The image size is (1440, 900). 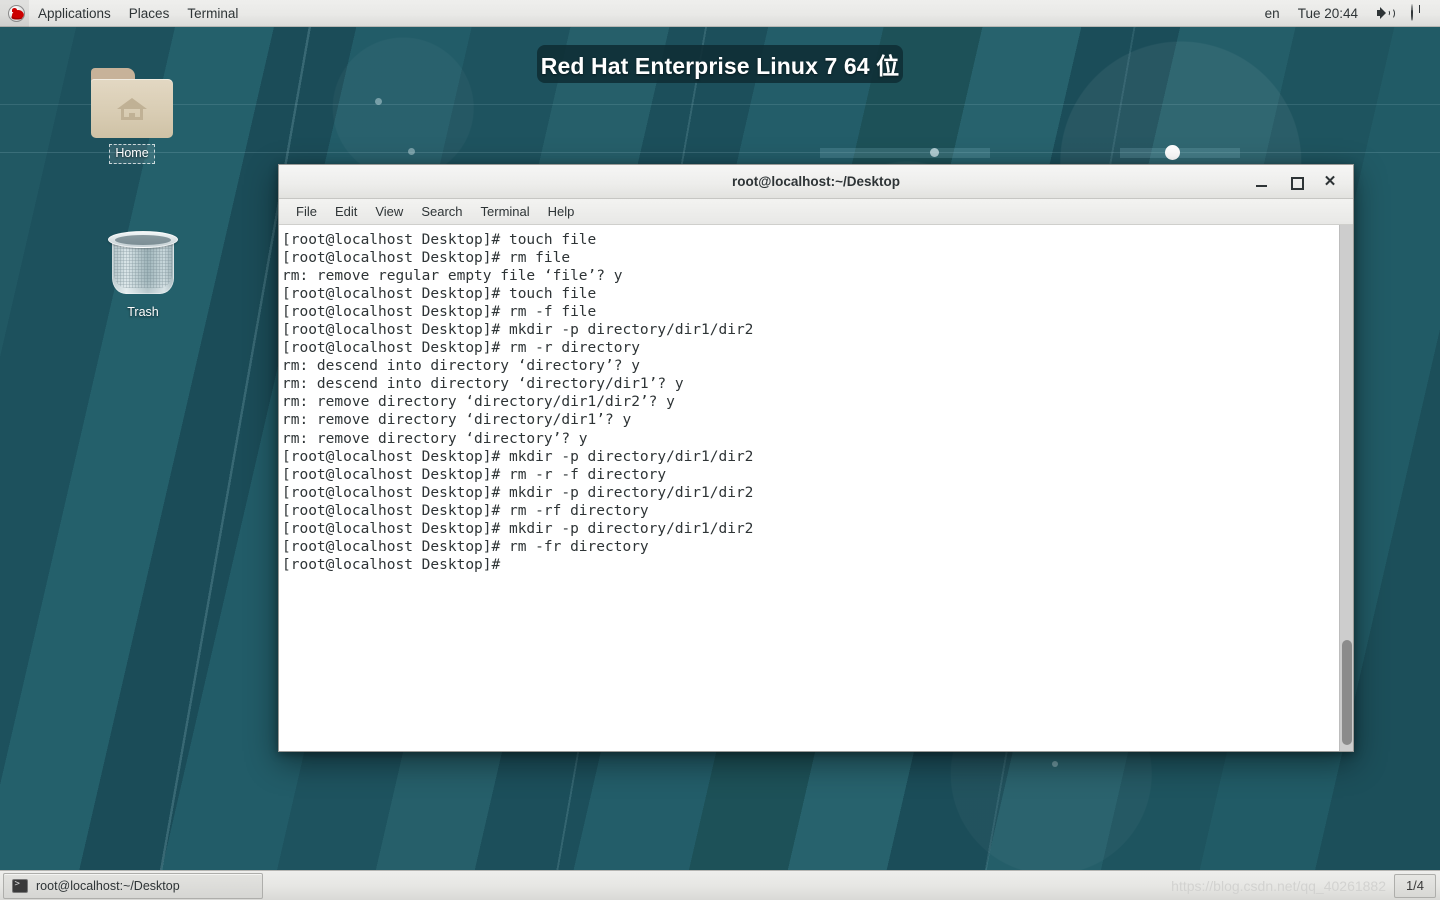 I want to click on power-button, so click(x=1421, y=13).